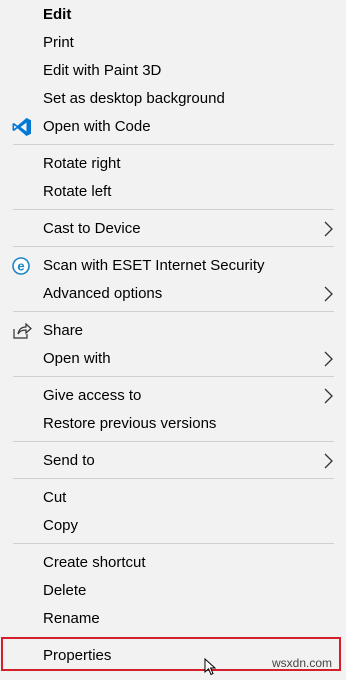 The width and height of the screenshot is (346, 680). What do you see at coordinates (154, 265) in the screenshot?
I see `menu-item-label: Scan with ESET Internet Security` at bounding box center [154, 265].